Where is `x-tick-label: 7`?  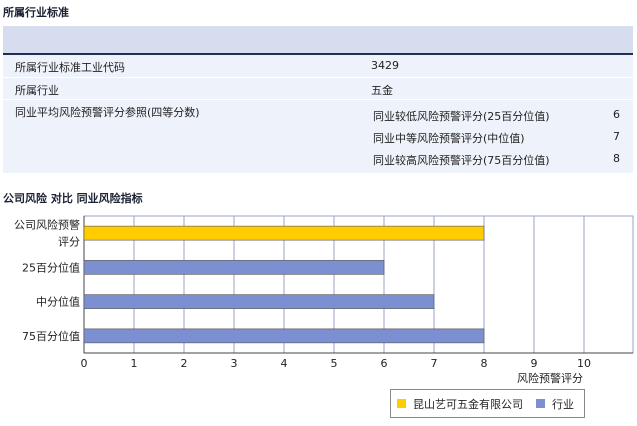 x-tick-label: 7 is located at coordinates (434, 363).